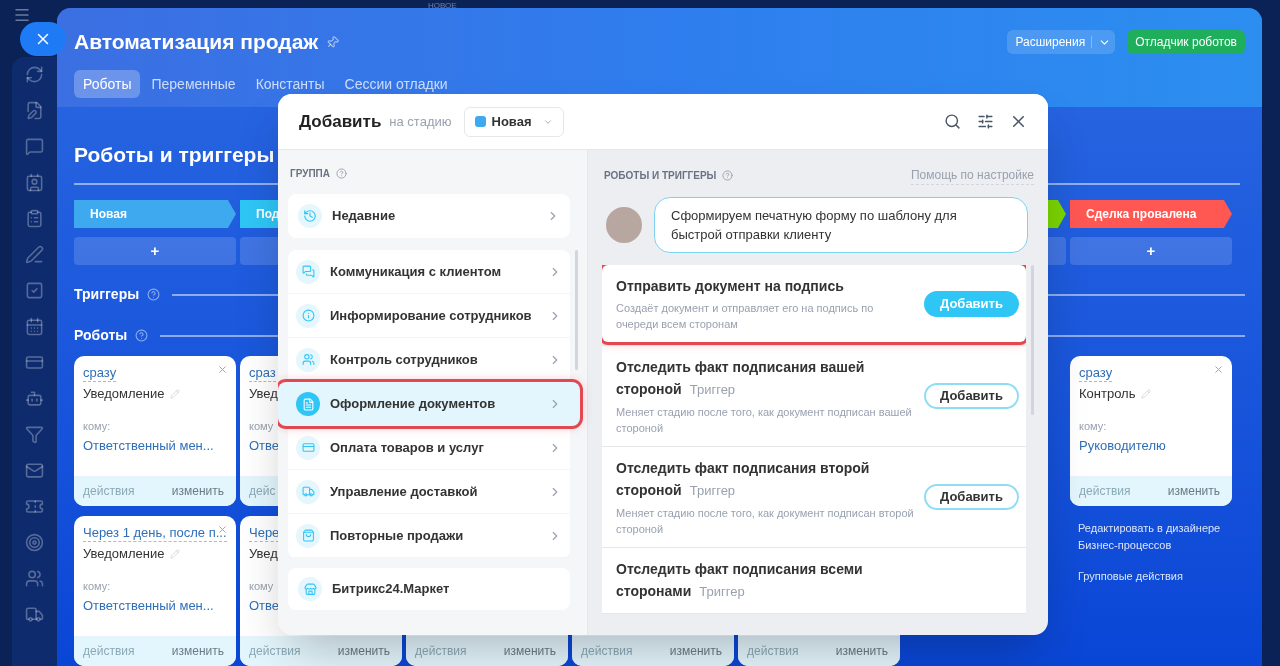 The width and height of the screenshot is (1280, 666). What do you see at coordinates (429, 492) in the screenshot?
I see `group-item: Управление доставкой` at bounding box center [429, 492].